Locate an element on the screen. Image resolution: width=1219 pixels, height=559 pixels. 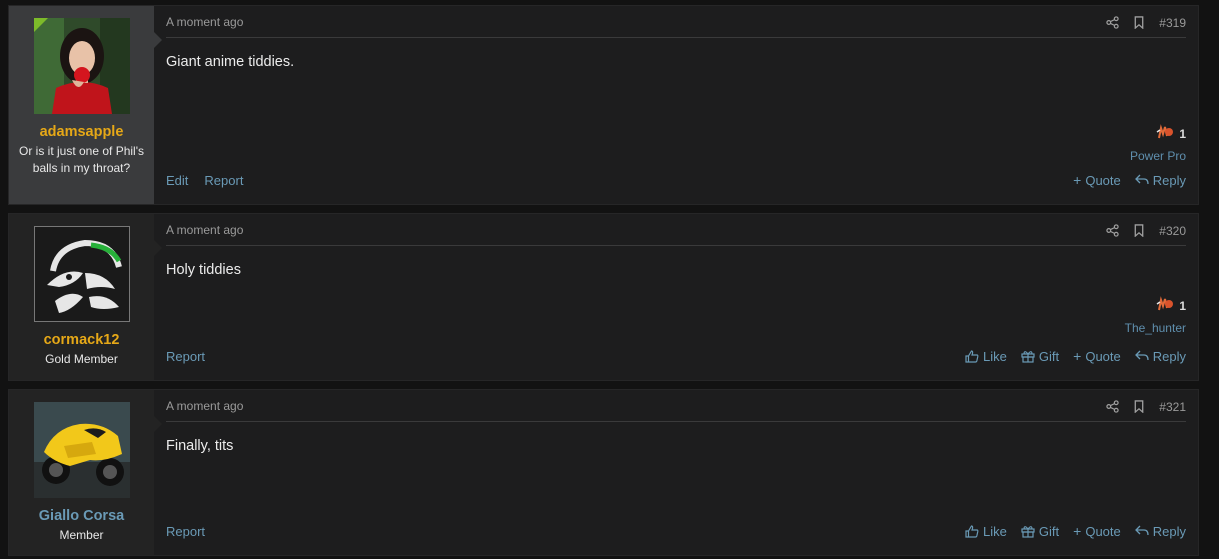
post-number: #321 is located at coordinates (1172, 407).